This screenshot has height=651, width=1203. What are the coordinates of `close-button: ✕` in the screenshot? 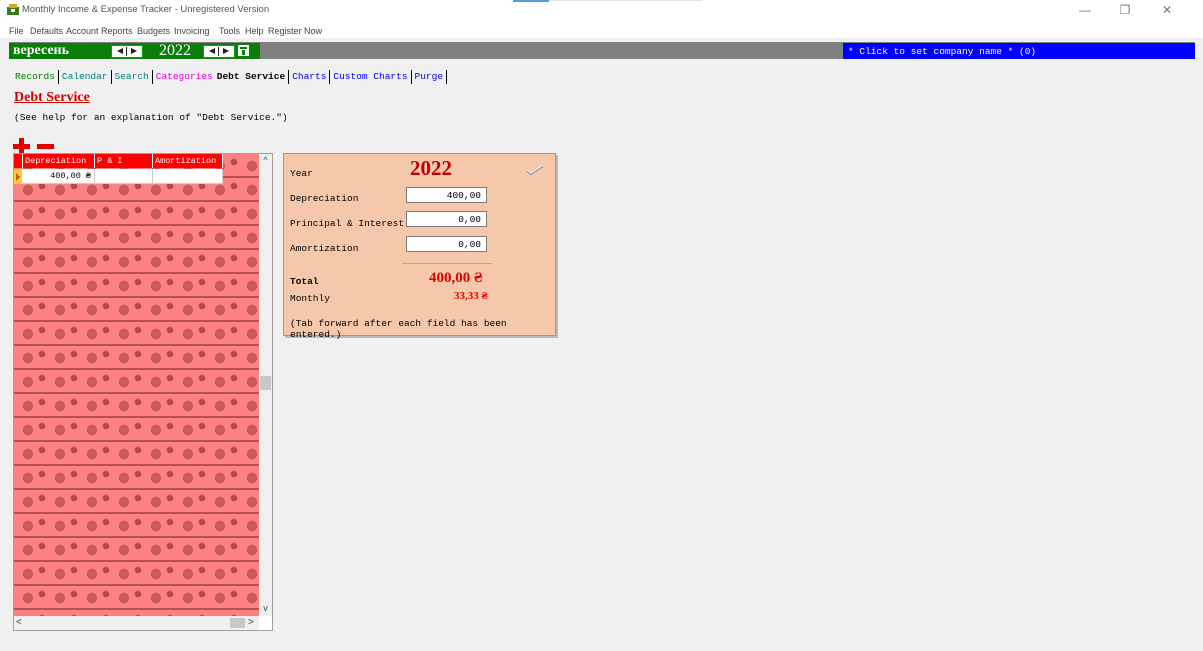 It's located at (1167, 10).